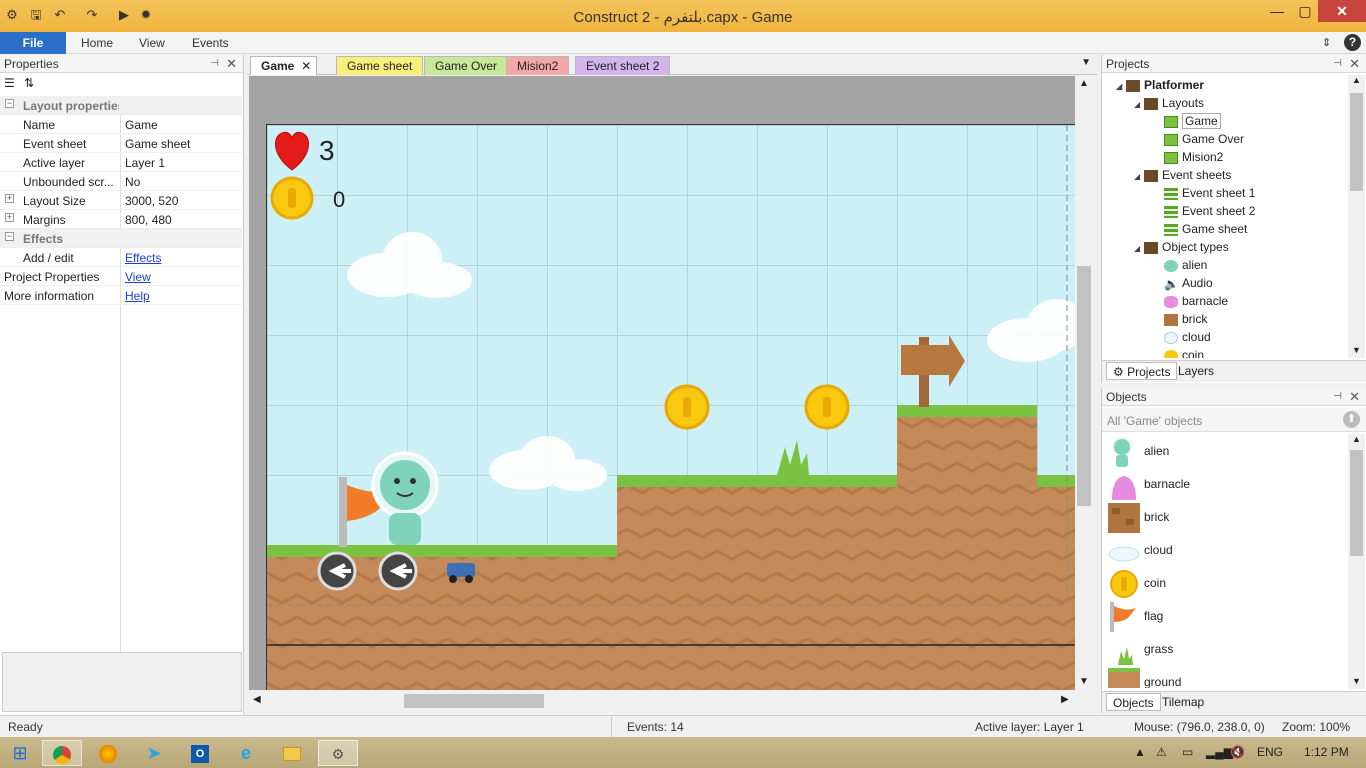 Image resolution: width=1366 pixels, height=768 pixels. Describe the element at coordinates (623, 65) in the screenshot. I see `tab-event-sheet-2: Event sheet 2` at that location.